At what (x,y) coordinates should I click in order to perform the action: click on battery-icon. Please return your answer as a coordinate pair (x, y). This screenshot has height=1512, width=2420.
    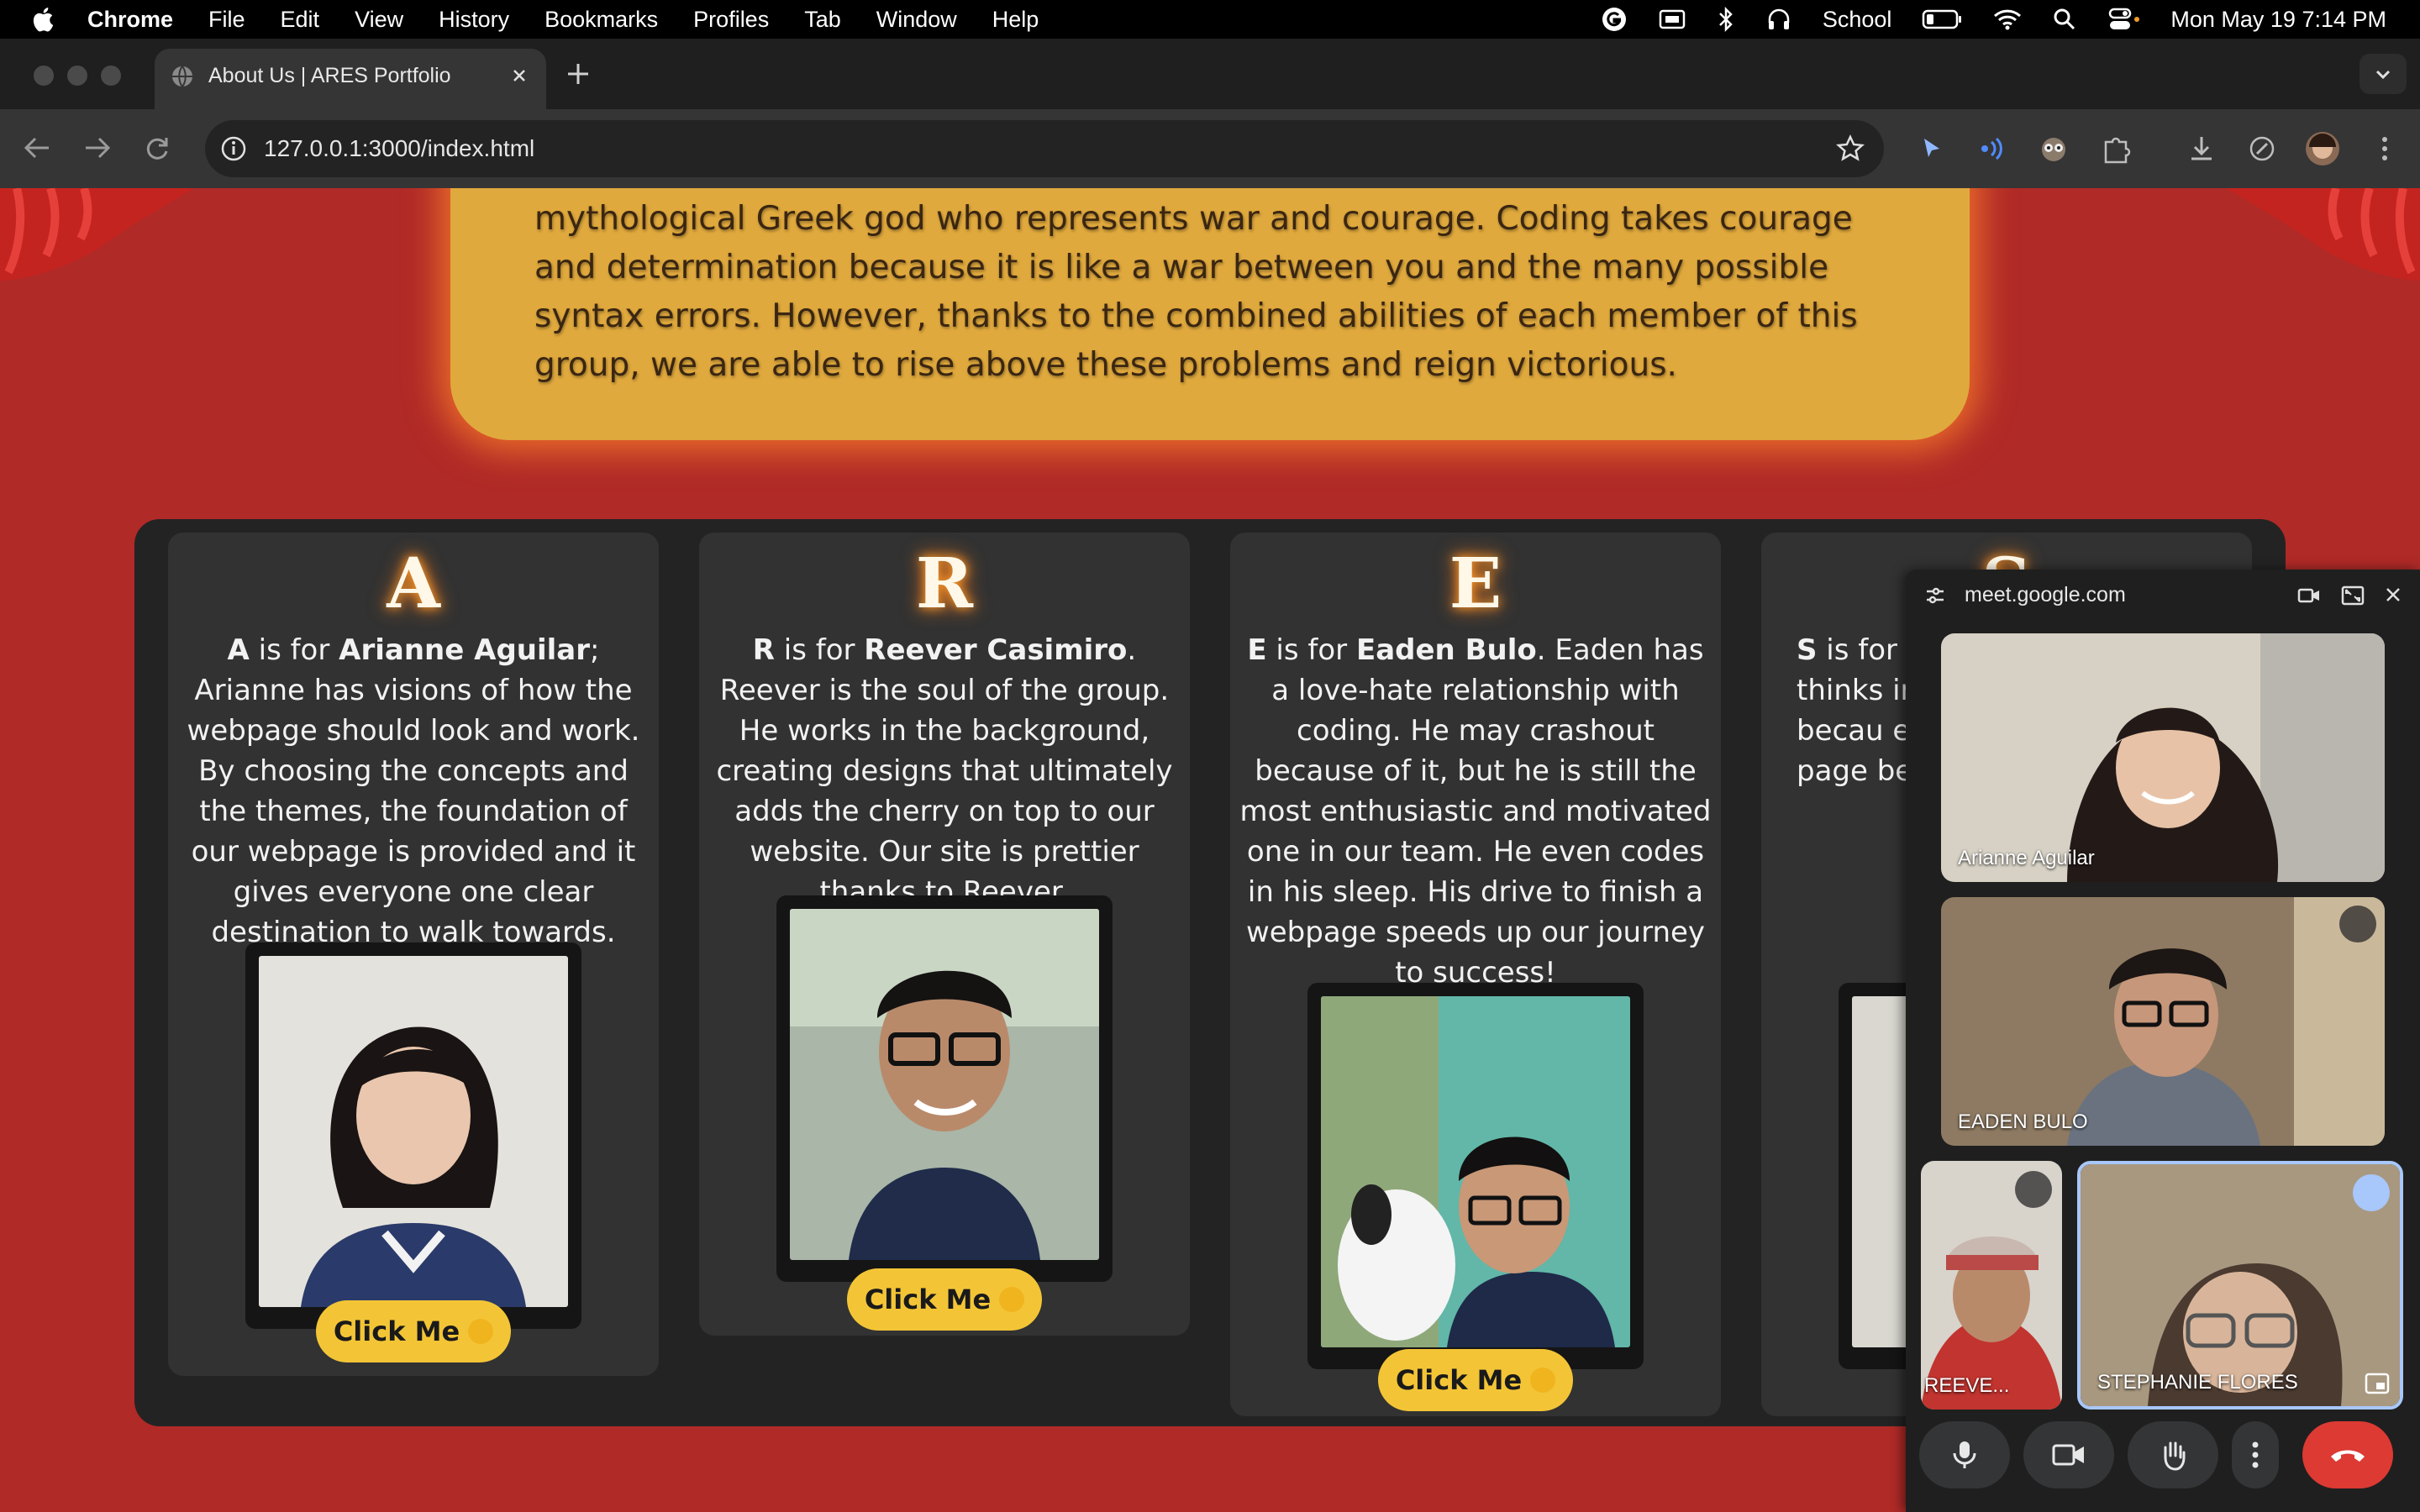
    Looking at the image, I should click on (1942, 19).